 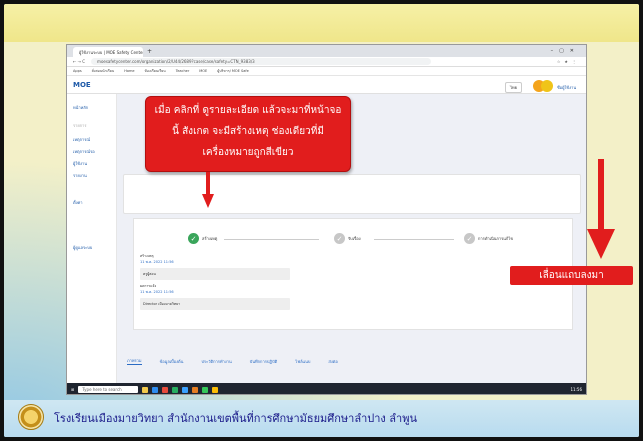 I want to click on new-tab-icon: +, so click(x=149, y=51).